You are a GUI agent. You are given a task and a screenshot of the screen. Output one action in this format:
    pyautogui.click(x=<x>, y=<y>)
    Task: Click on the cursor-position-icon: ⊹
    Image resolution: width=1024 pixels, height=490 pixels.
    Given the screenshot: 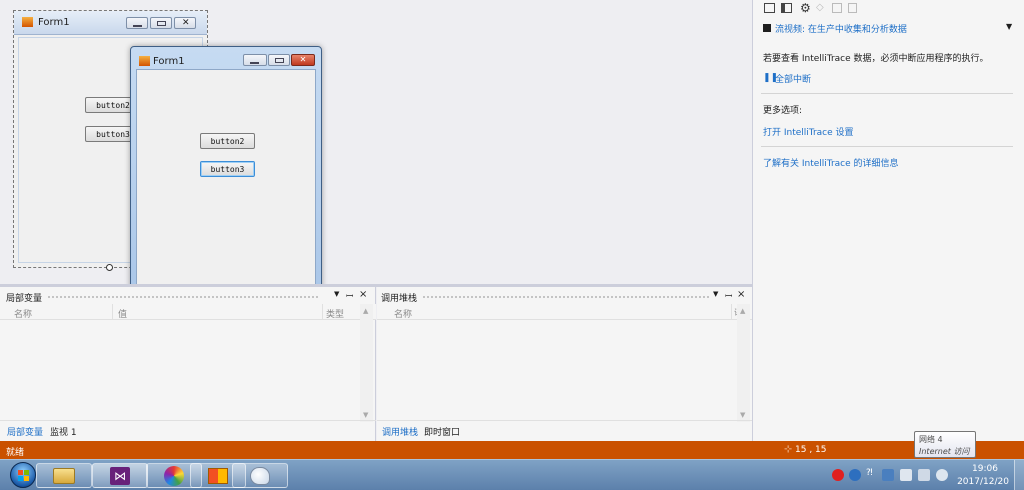 What is the action you would take?
    pyautogui.click(x=788, y=449)
    